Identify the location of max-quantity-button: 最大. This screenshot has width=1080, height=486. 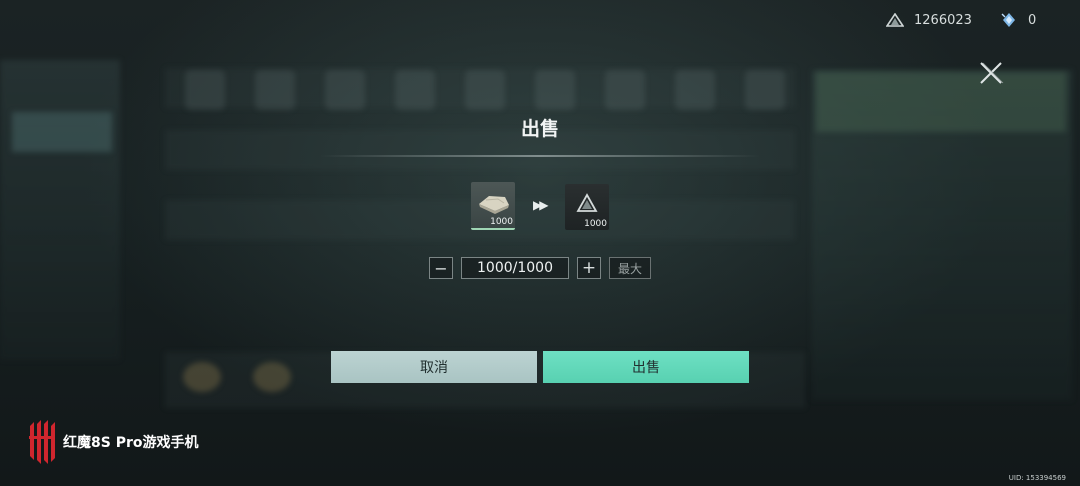
(630, 268).